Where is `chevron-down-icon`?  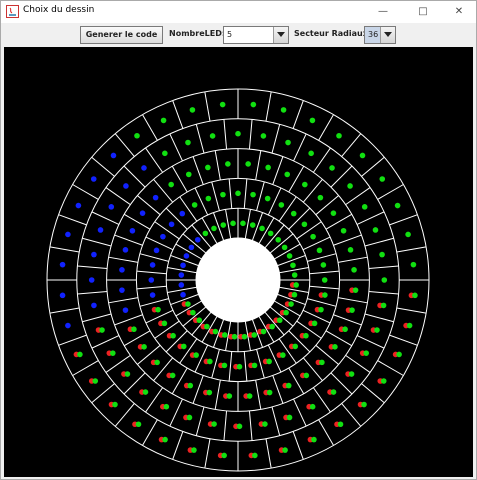
chevron-down-icon is located at coordinates (280, 35).